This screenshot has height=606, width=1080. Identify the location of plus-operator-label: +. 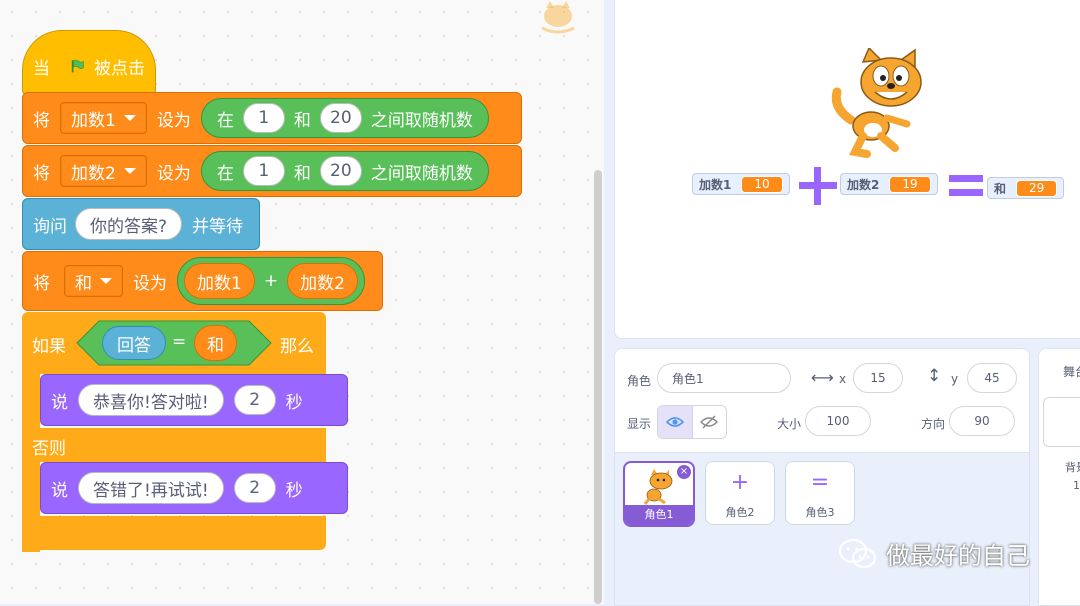
(271, 281).